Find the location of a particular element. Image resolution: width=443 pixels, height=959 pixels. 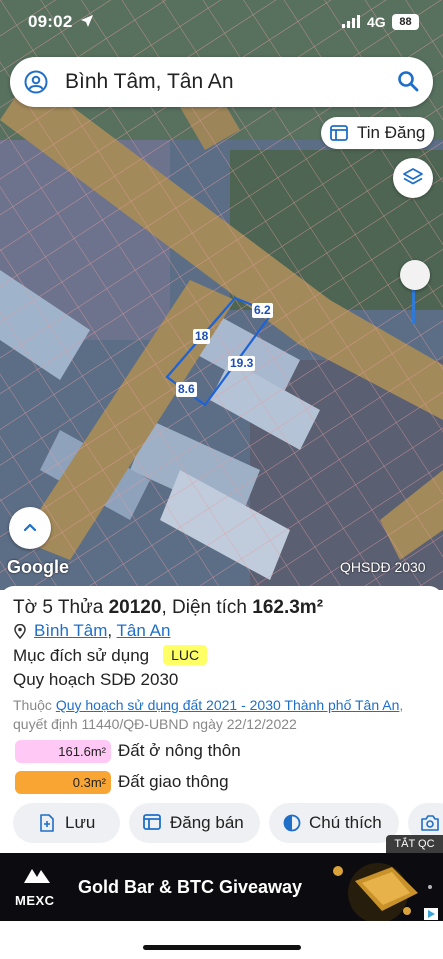

signal-icon is located at coordinates (351, 21).